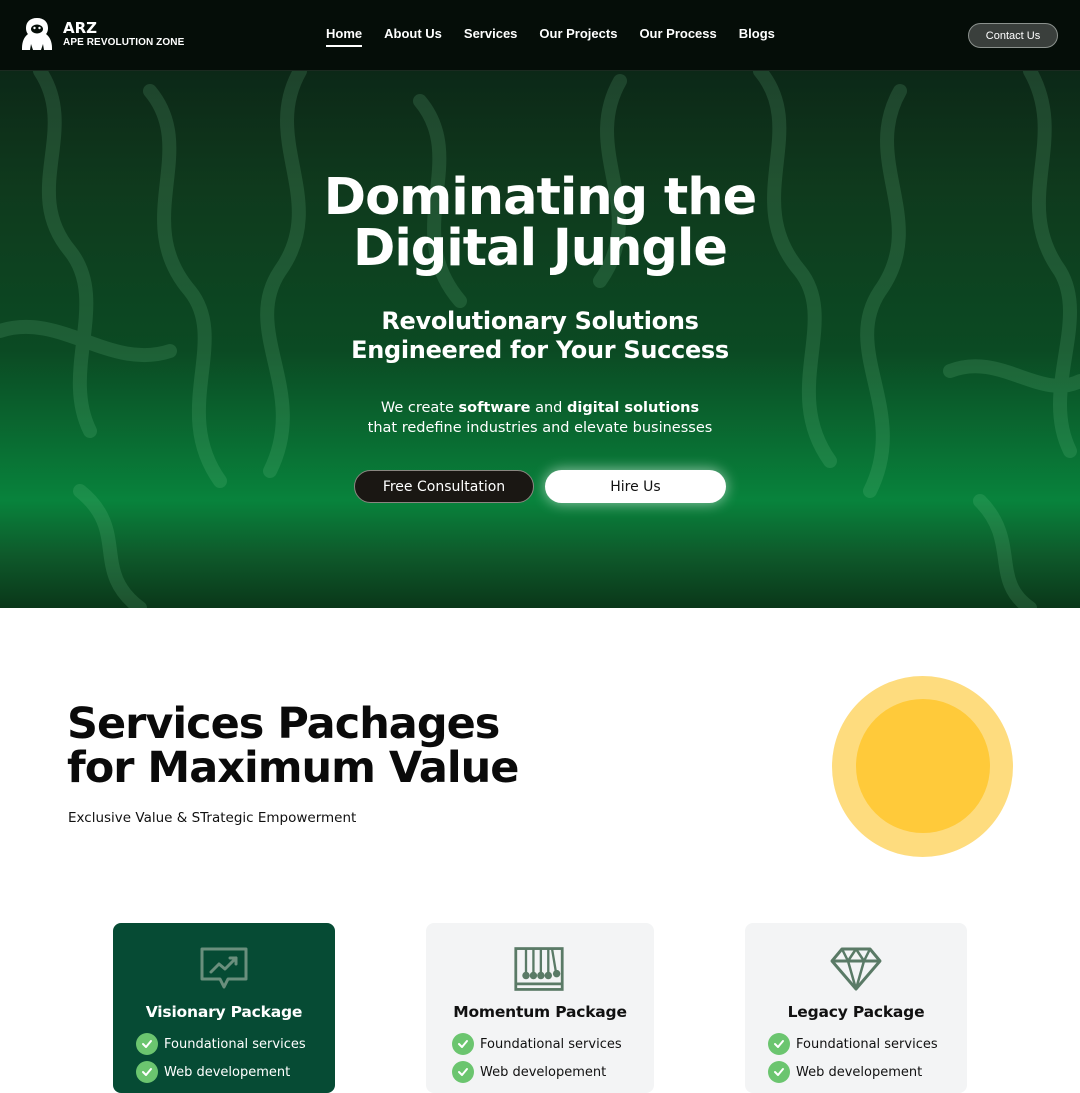  Describe the element at coordinates (413, 36) in the screenshot. I see `nav-item-about-us: About Us` at that location.